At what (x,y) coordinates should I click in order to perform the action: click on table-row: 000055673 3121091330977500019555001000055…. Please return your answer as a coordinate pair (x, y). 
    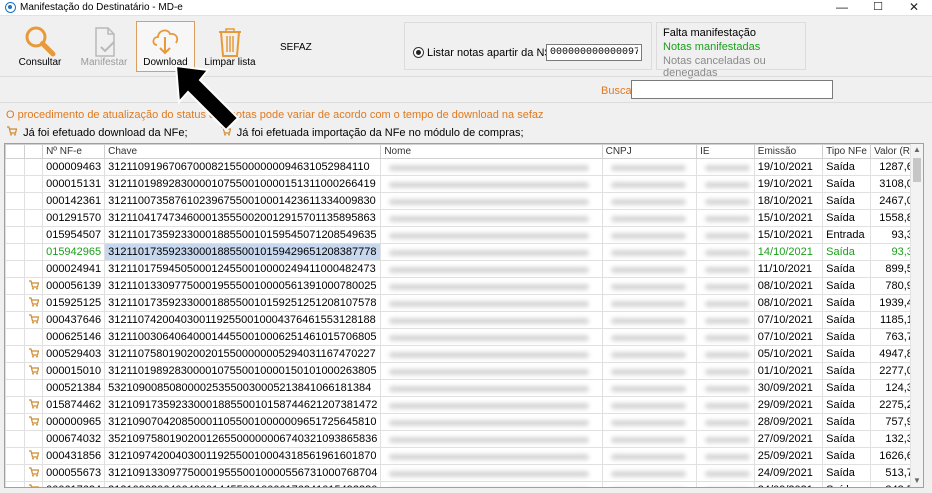
    Looking at the image, I should click on (464, 473).